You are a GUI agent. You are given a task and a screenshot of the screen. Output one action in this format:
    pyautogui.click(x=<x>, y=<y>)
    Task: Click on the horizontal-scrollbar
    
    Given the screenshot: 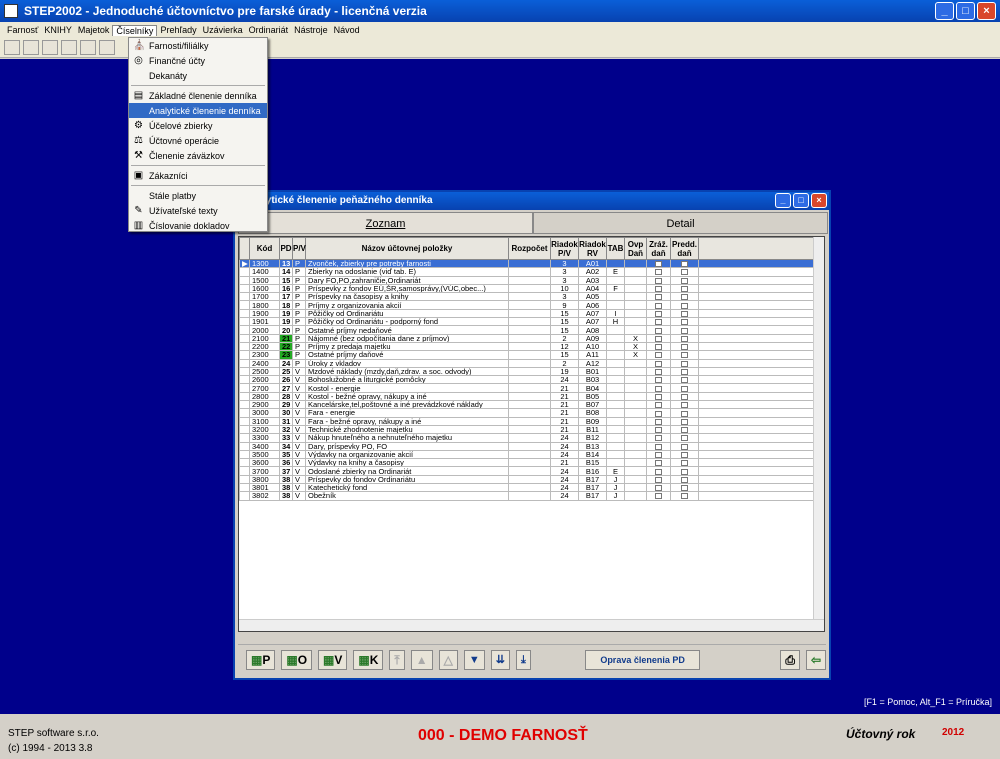 What is the action you would take?
    pyautogui.click(x=531, y=625)
    